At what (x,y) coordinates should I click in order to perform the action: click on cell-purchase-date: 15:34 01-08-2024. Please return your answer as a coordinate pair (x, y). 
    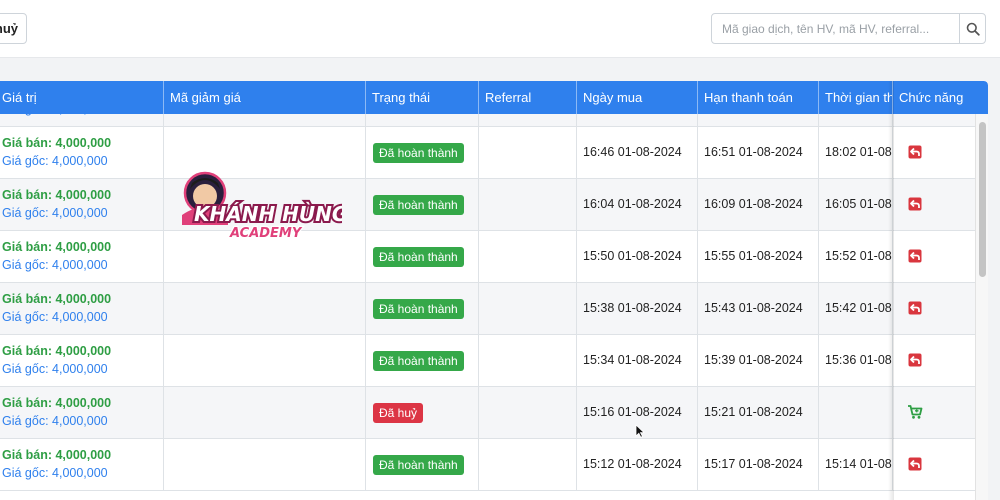
    Looking at the image, I should click on (636, 361).